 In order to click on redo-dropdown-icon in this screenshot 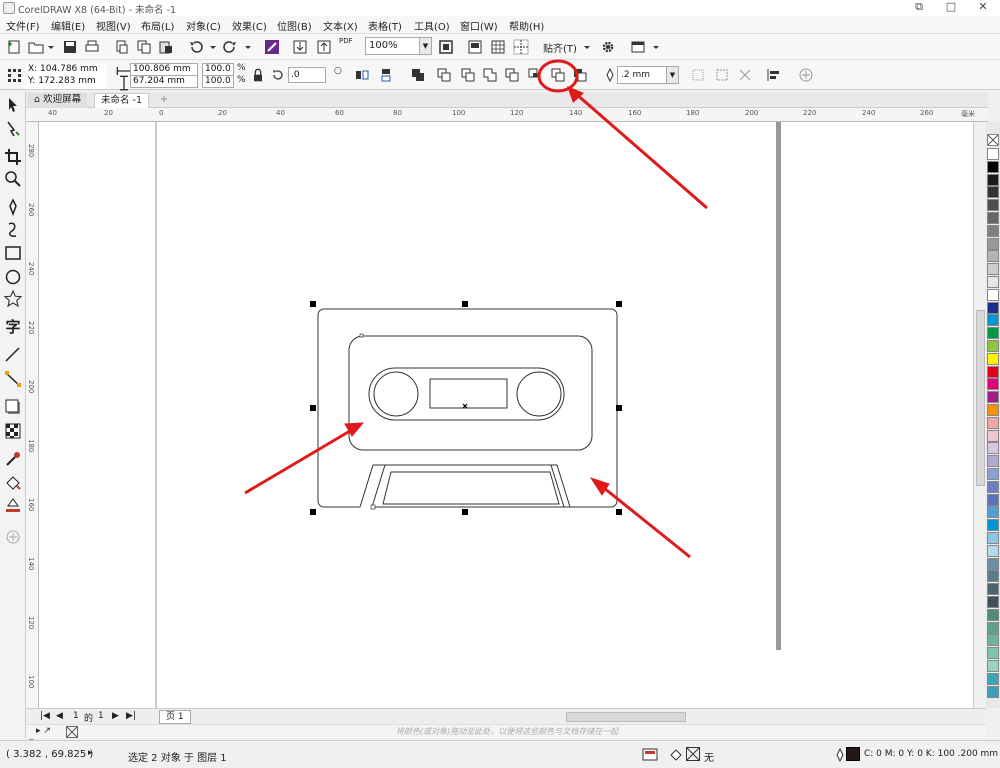, I will do `click(245, 47)`.